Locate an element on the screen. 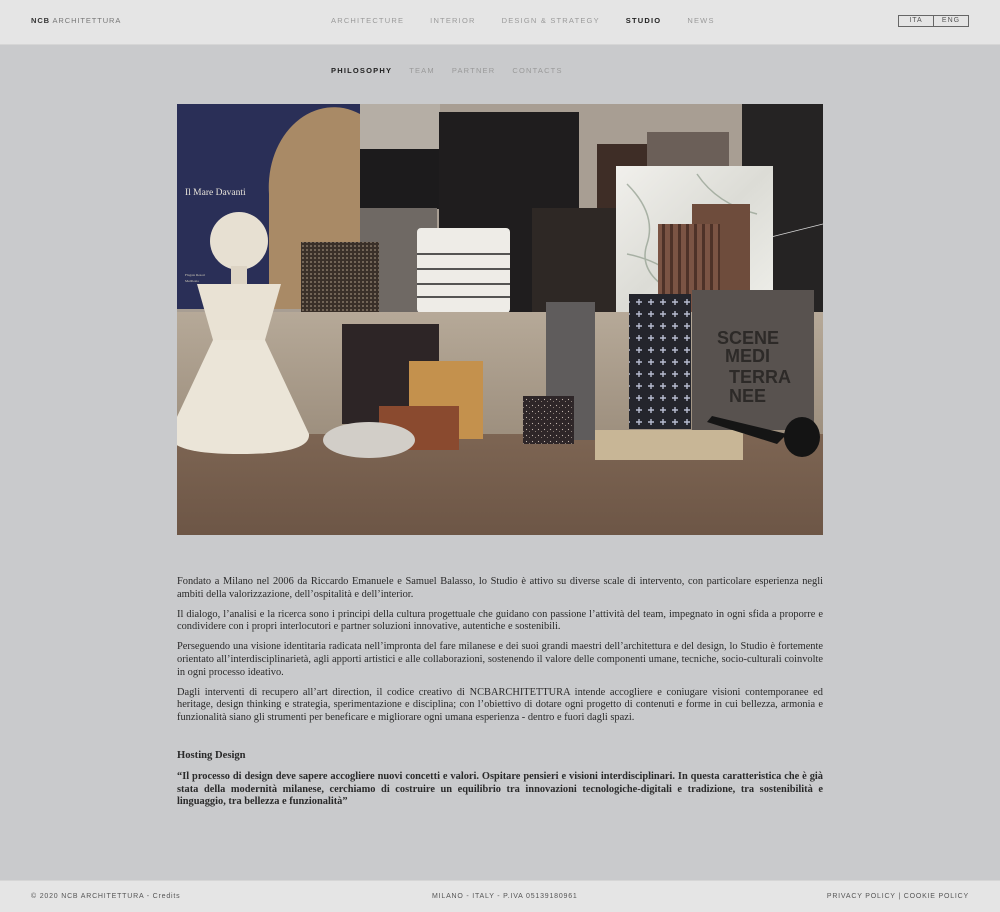  book-caption: Flagsta Resort is located at coordinates (195, 275).